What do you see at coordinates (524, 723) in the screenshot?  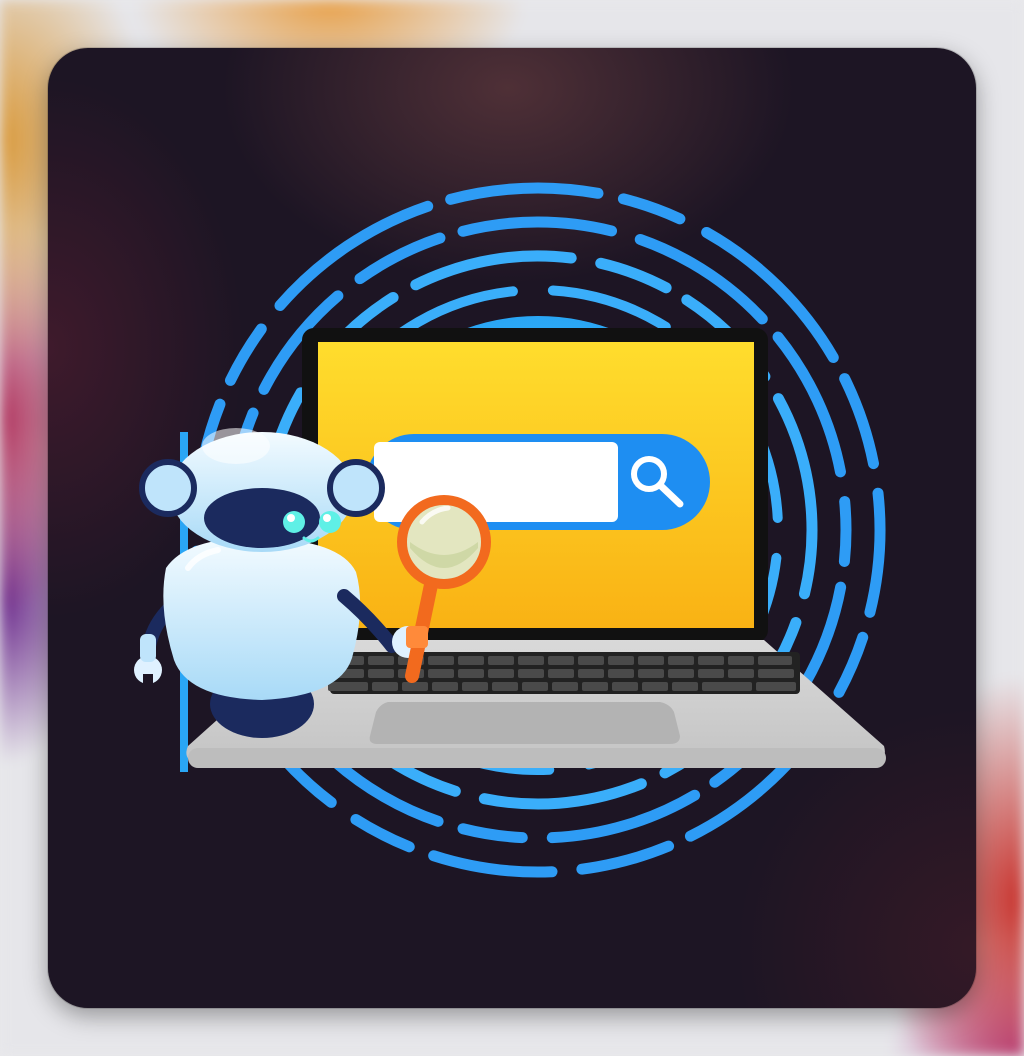 I see `trackpad` at bounding box center [524, 723].